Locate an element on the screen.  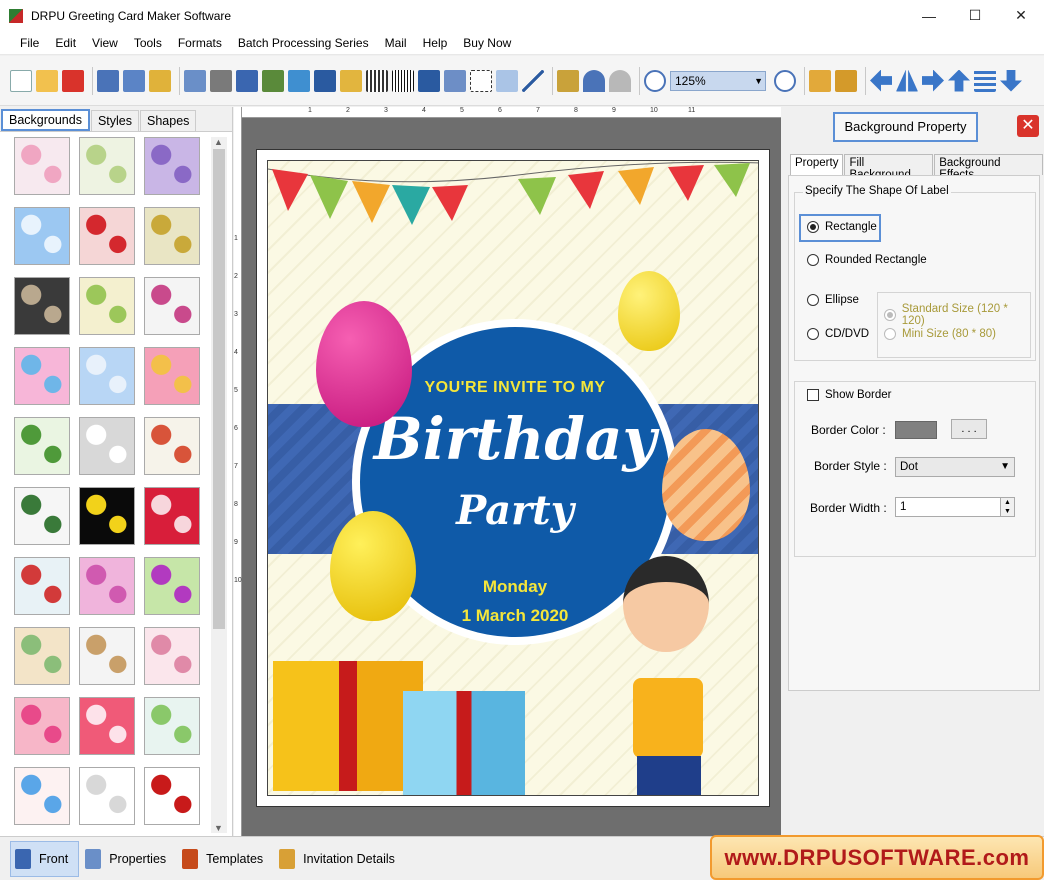
menu-tools: Tools is located at coordinates (148, 43).